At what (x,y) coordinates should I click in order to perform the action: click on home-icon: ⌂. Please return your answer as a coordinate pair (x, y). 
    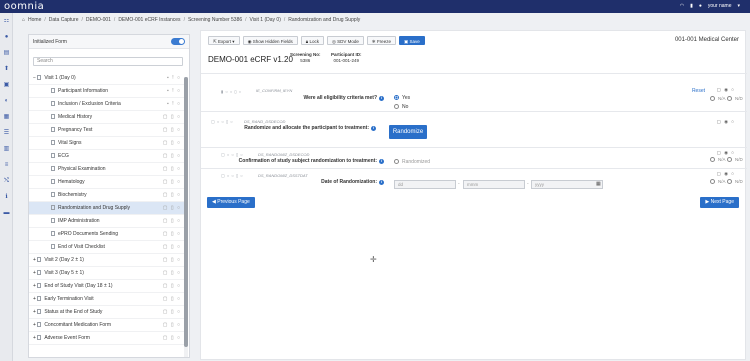
    Looking at the image, I should click on (23, 20).